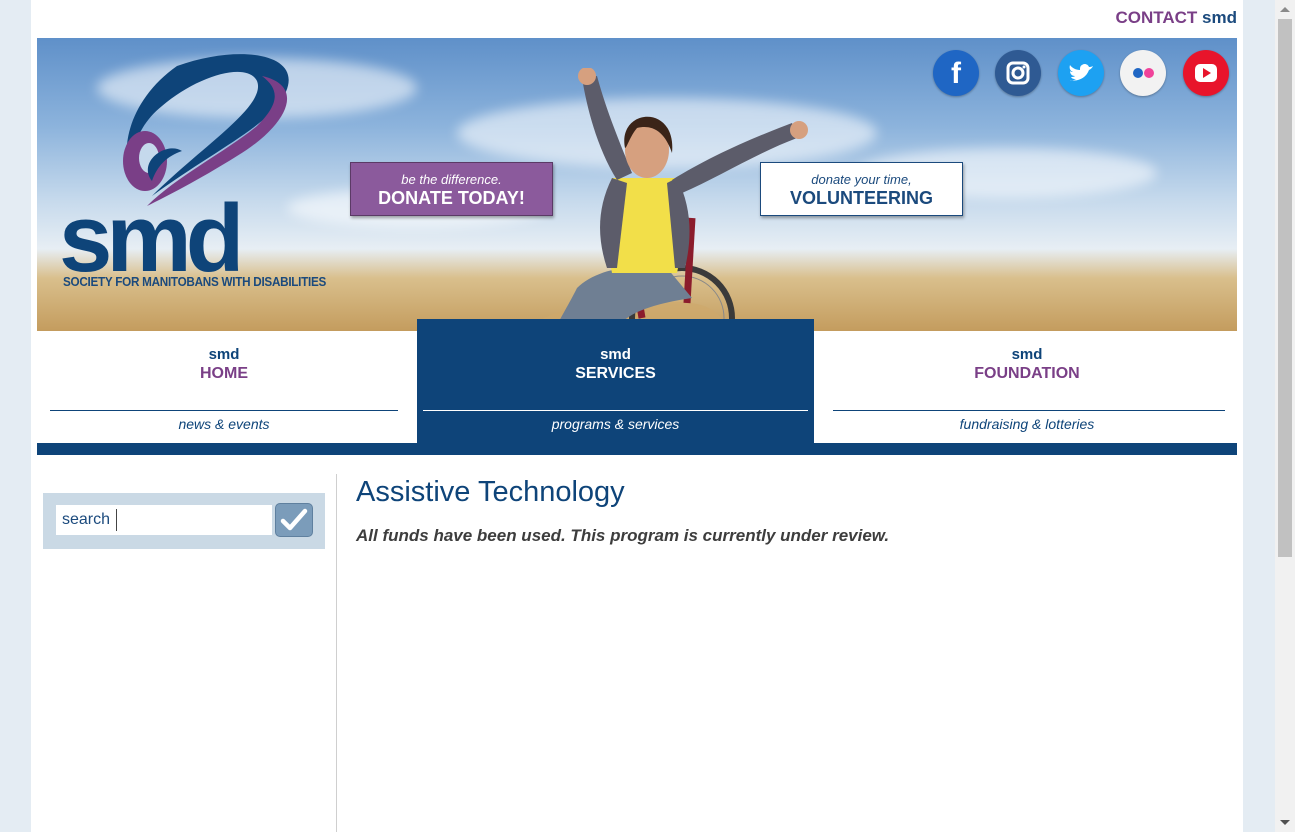  I want to click on contact-link: CONTACT smd, so click(1176, 18).